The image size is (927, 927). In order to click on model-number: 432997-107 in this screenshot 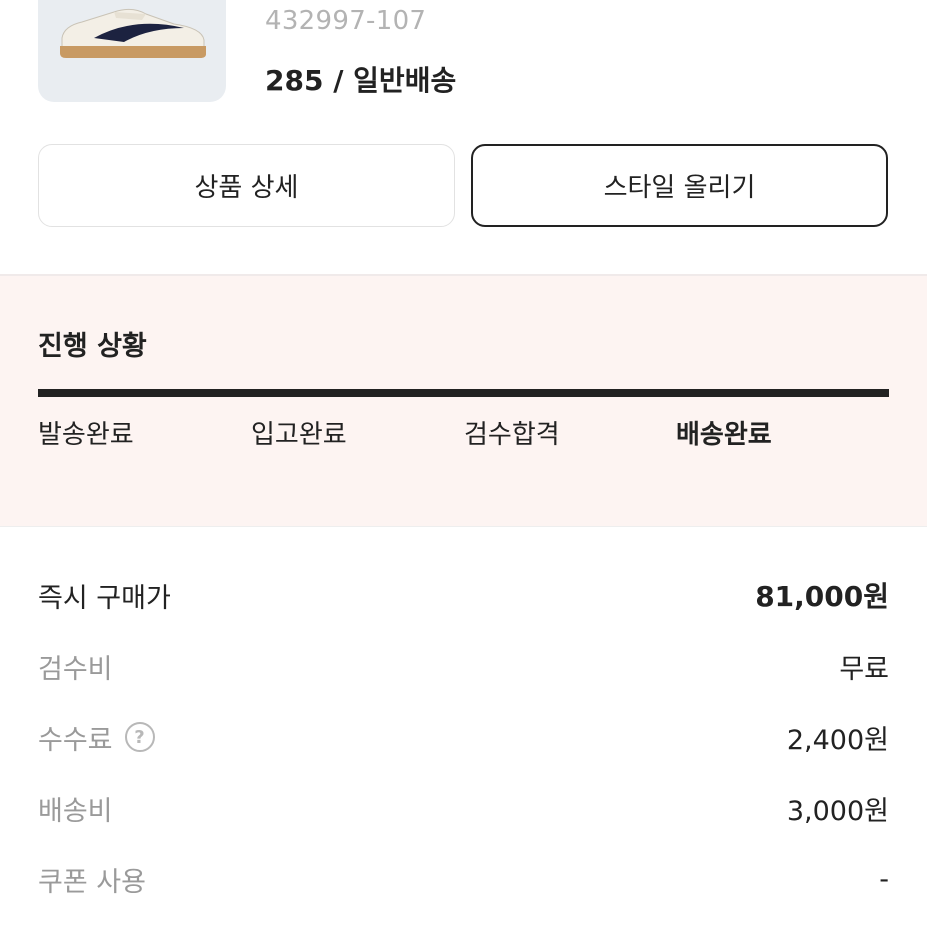, I will do `click(346, 21)`.